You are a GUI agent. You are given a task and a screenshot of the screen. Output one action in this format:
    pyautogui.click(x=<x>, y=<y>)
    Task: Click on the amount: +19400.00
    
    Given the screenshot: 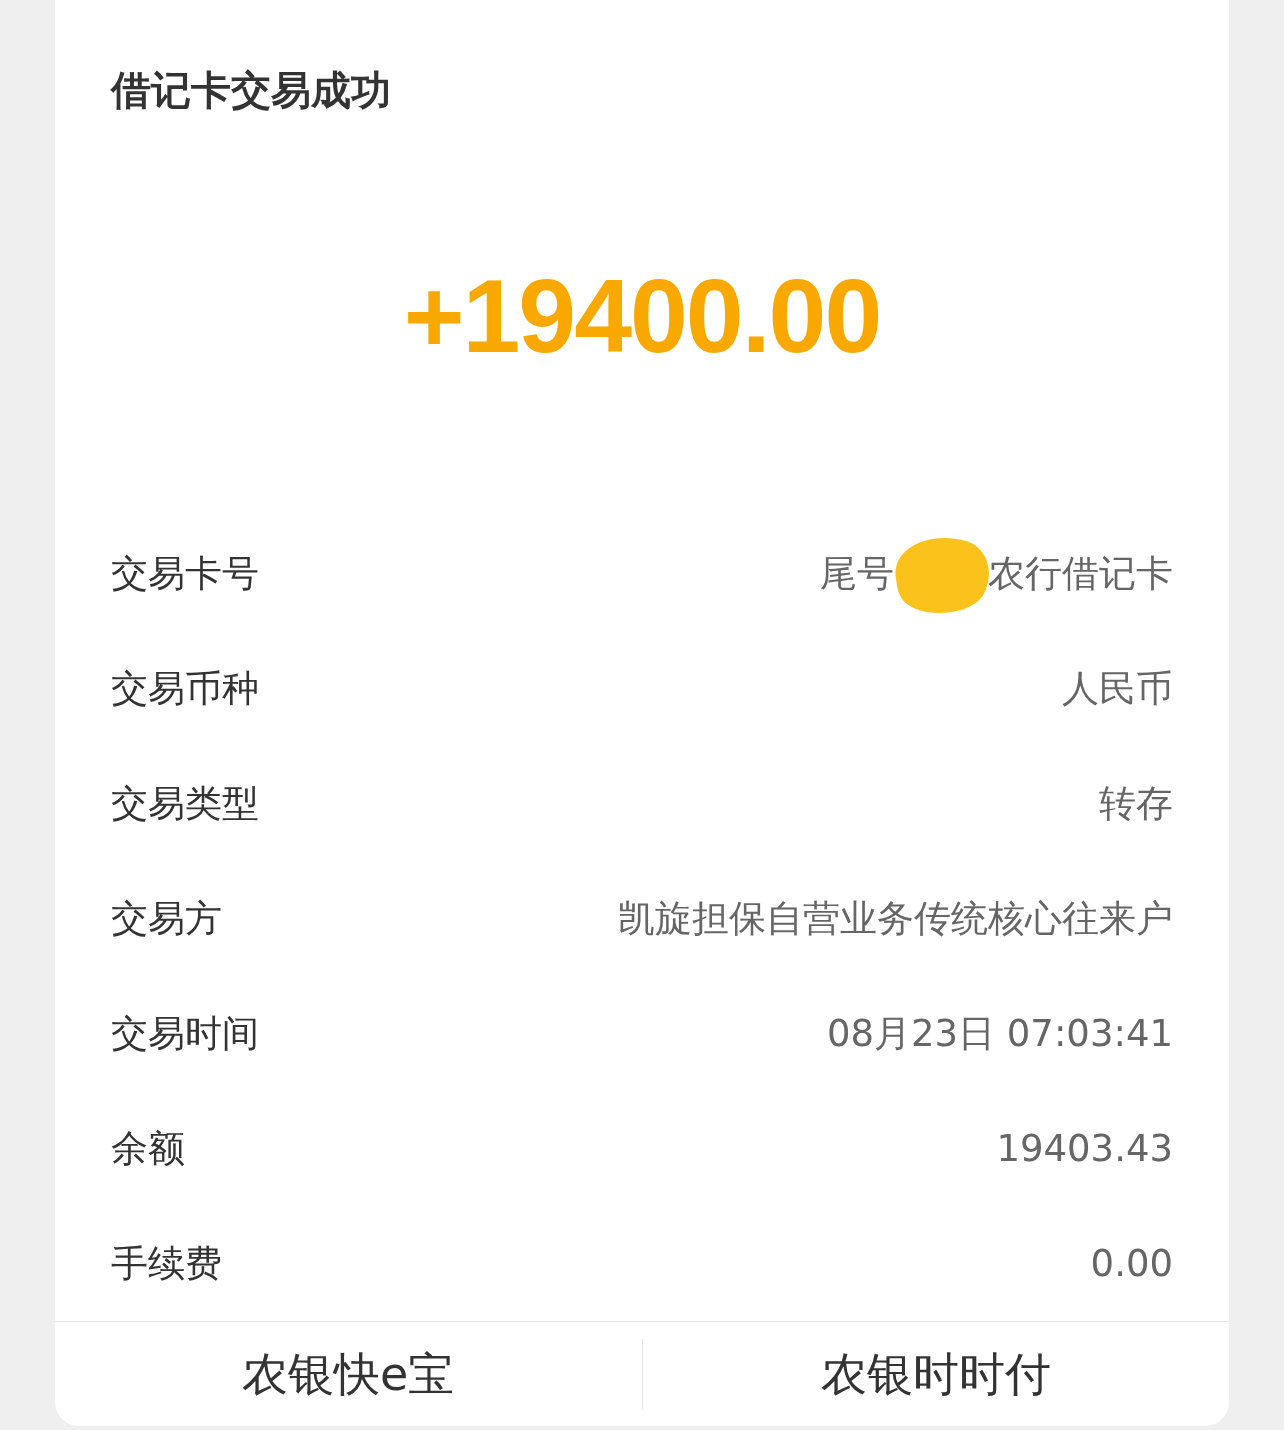 What is the action you would take?
    pyautogui.click(x=642, y=316)
    